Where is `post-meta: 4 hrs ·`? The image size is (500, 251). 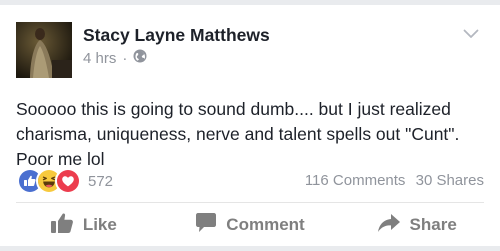
post-meta: 4 hrs · is located at coordinates (115, 58).